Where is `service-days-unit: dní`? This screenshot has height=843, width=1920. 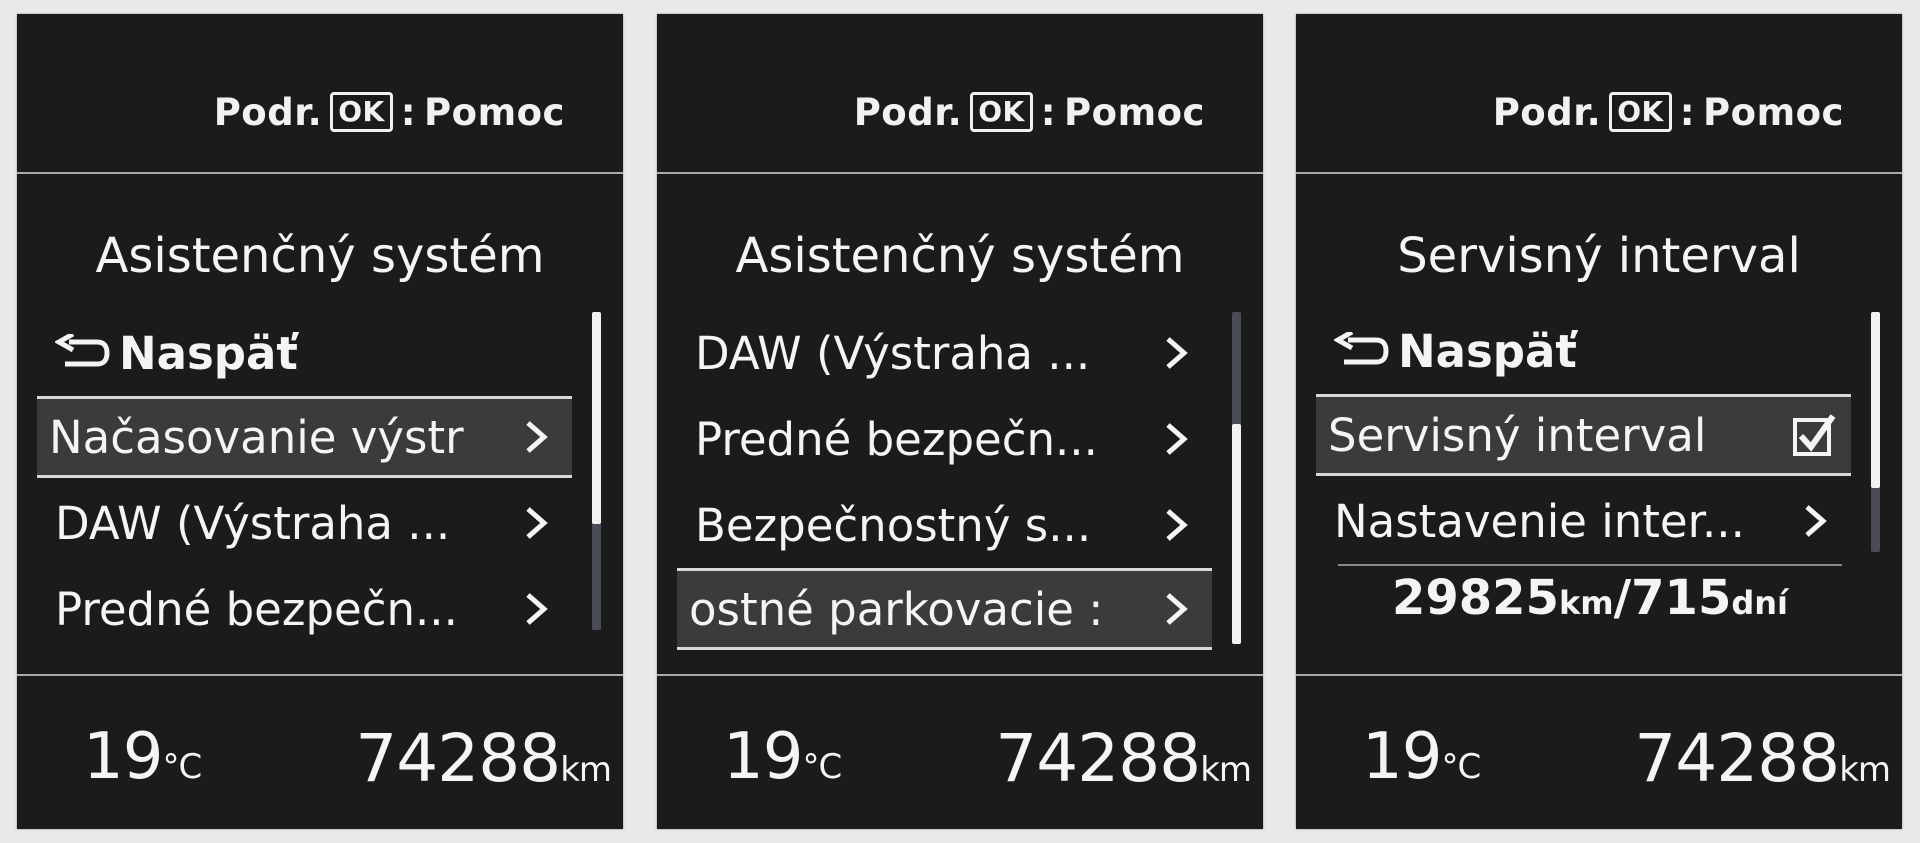
service-days-unit: dní is located at coordinates (1759, 603).